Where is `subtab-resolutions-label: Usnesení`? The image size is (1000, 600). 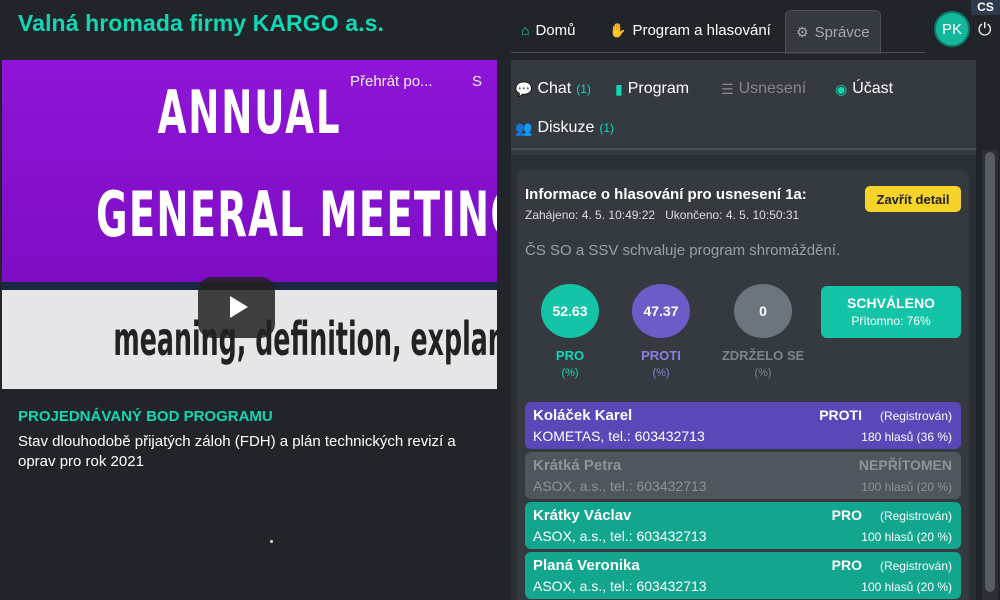 subtab-resolutions-label: Usnesení is located at coordinates (772, 88).